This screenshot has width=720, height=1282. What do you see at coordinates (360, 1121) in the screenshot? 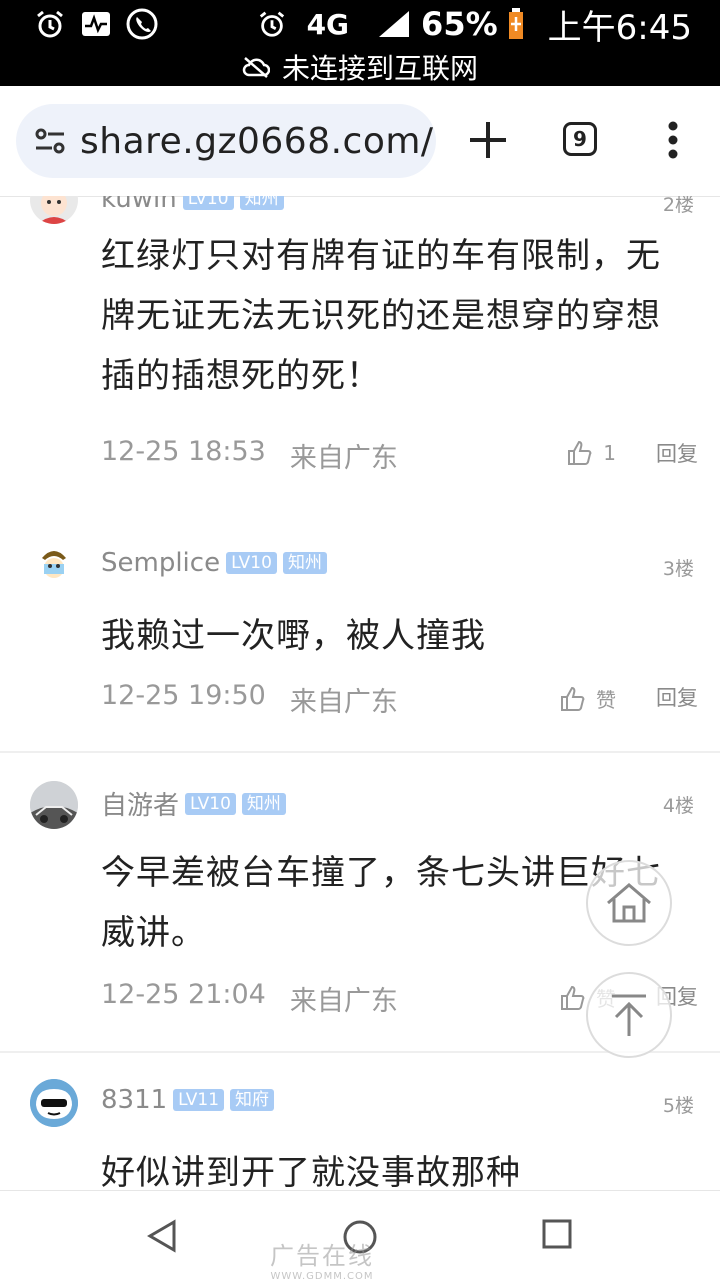
I see `comment-item: 8311 LV11 知府 5楼 好似讲到开了就没事故那种` at bounding box center [360, 1121].